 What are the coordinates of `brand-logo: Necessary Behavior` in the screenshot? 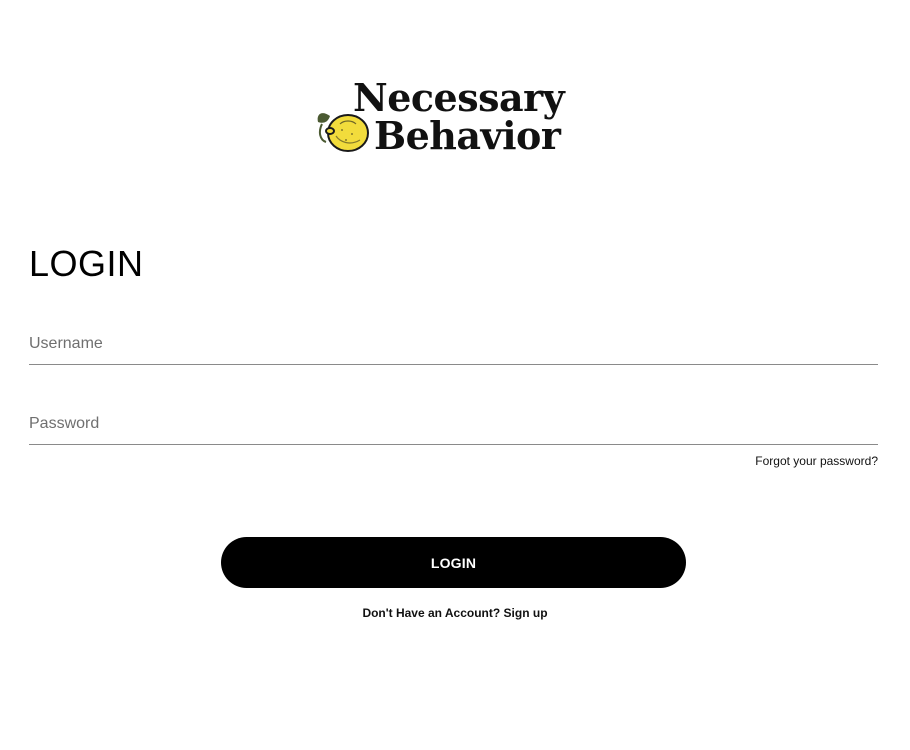 It's located at (452, 118).